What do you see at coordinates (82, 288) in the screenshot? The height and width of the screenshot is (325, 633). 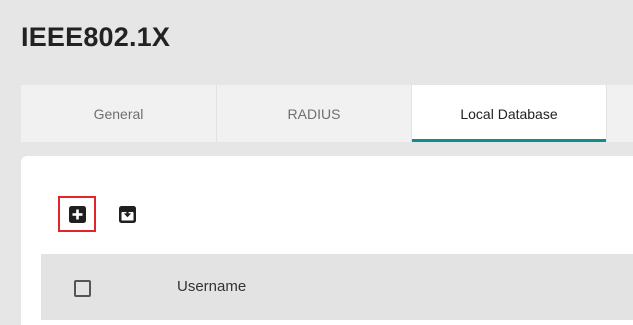 I see `select-all-checkbox` at bounding box center [82, 288].